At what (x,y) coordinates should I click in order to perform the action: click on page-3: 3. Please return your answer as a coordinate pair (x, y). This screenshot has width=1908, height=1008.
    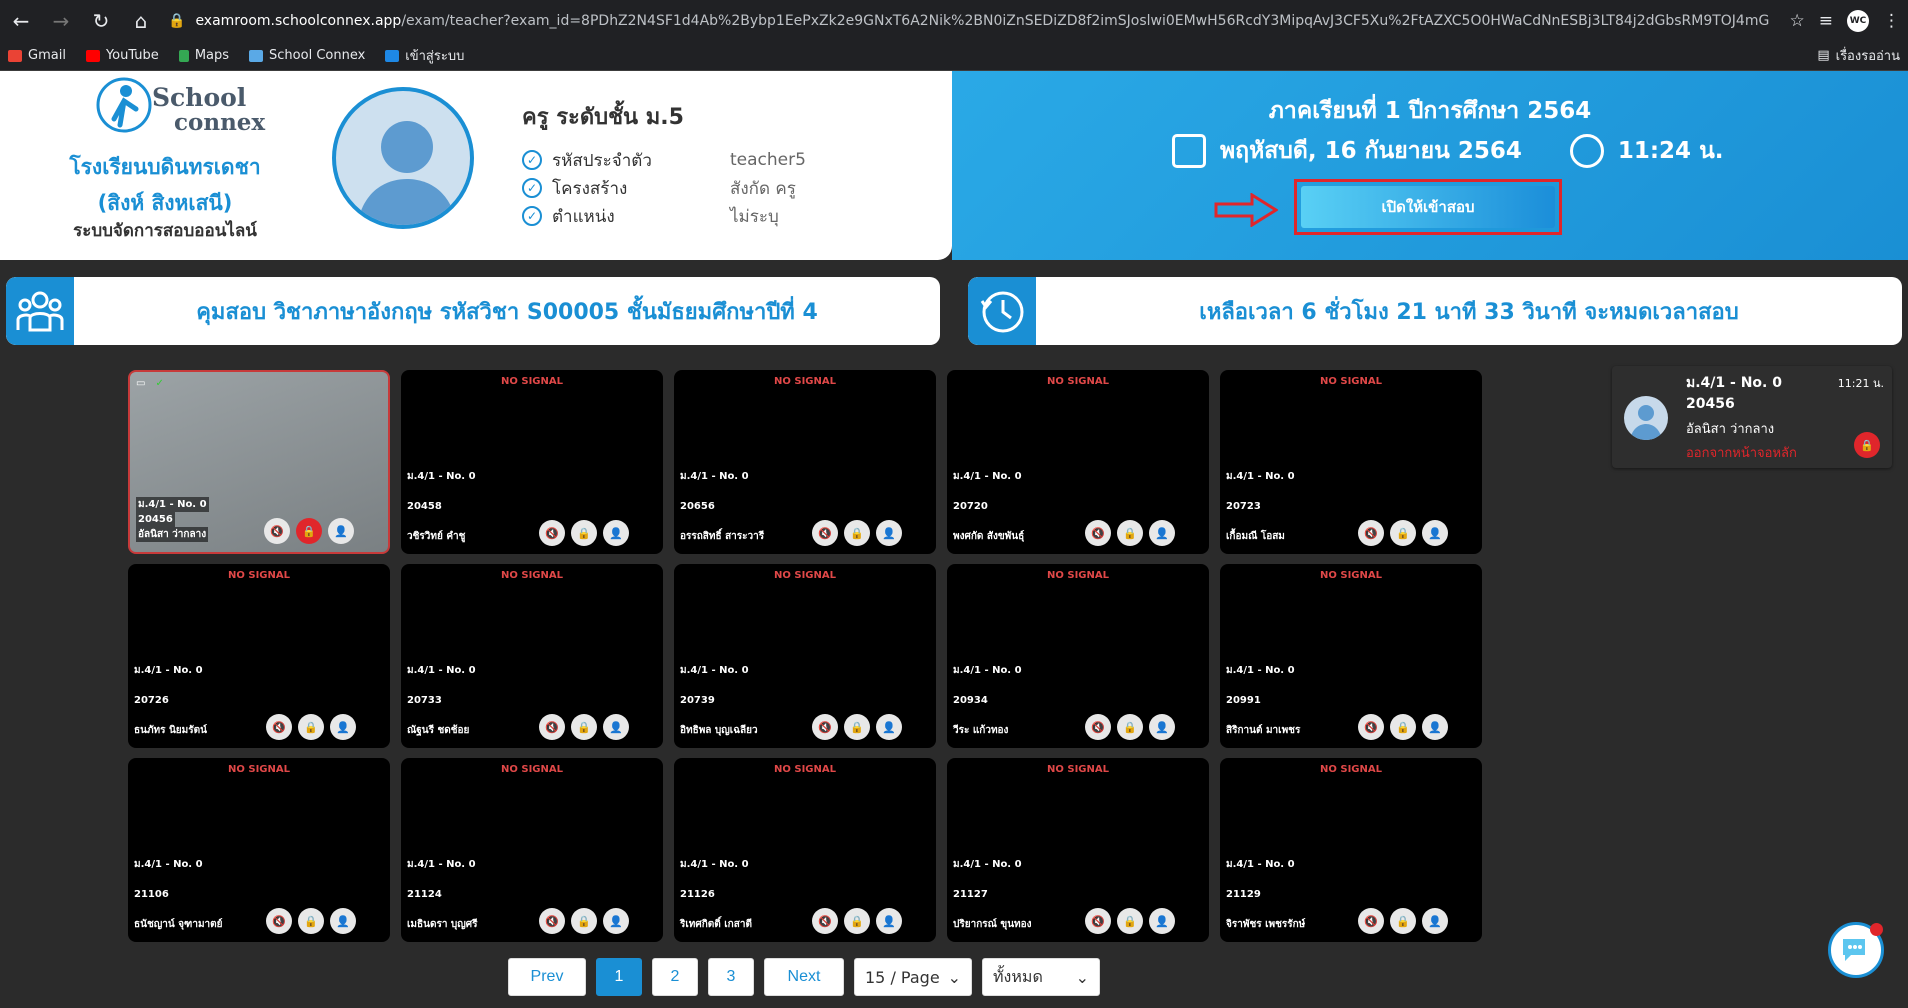
    Looking at the image, I should click on (731, 977).